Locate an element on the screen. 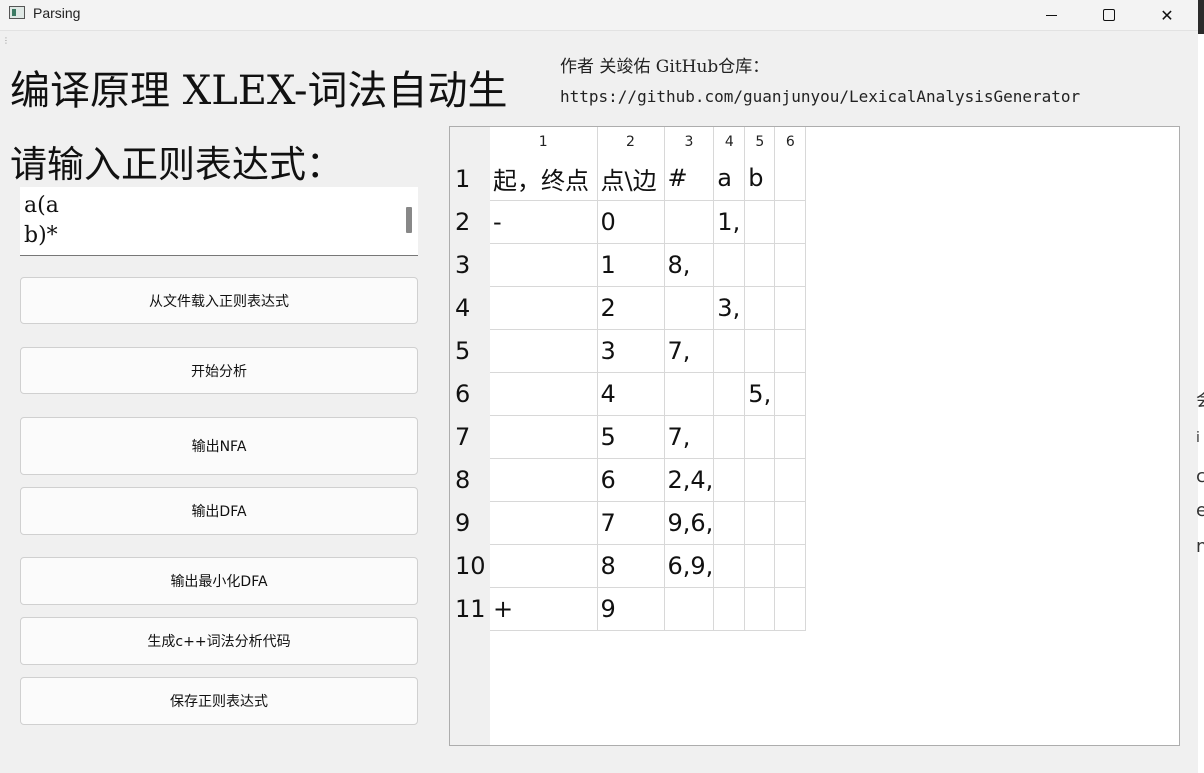 Image resolution: width=1204 pixels, height=773 pixels. regex-input-scrollbar is located at coordinates (409, 220).